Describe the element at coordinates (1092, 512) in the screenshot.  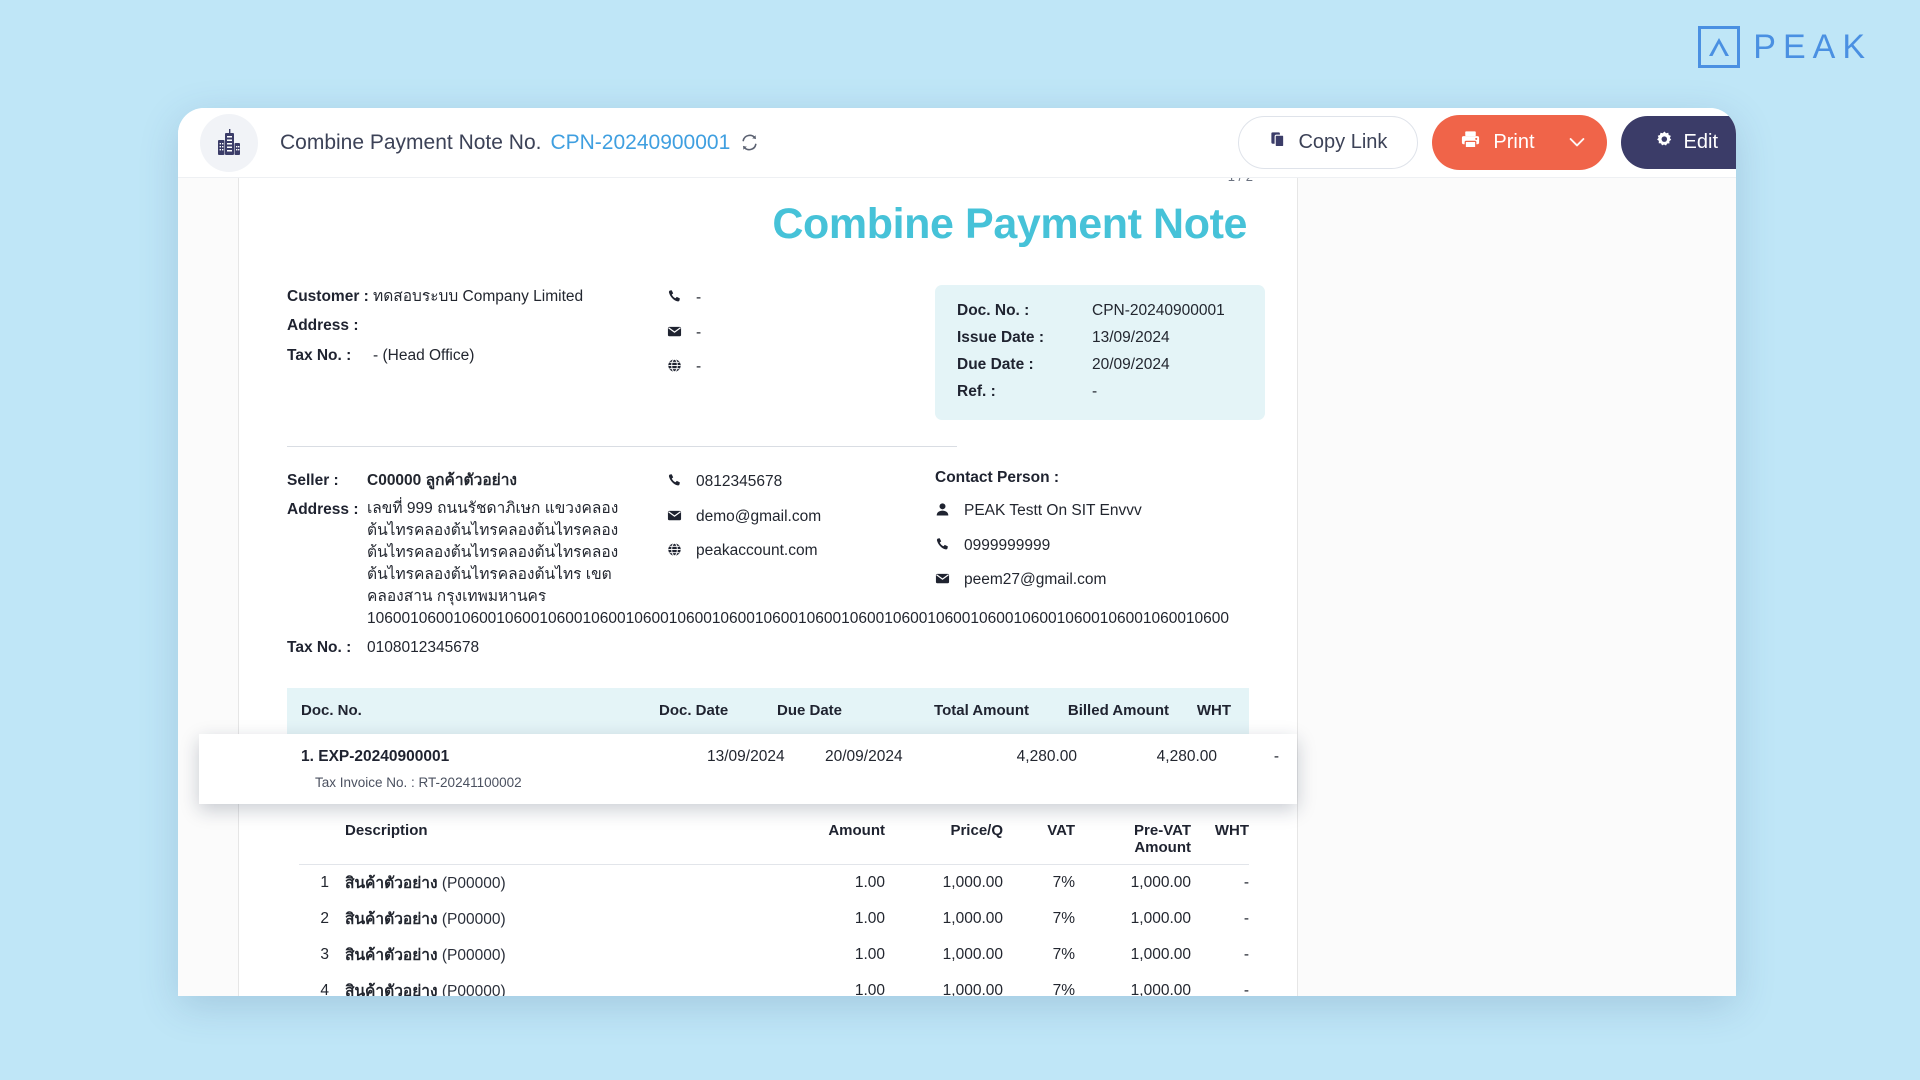
I see `contact-person-name-row: PEAK Testt On SIT Envvv` at that location.